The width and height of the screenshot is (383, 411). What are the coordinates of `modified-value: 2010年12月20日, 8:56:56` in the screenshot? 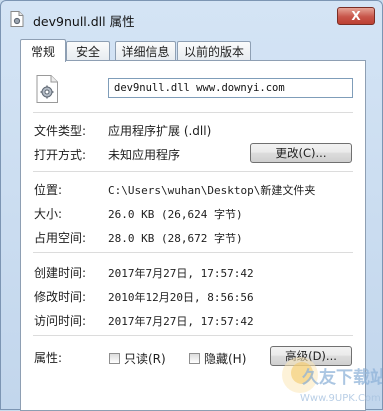 It's located at (181, 297).